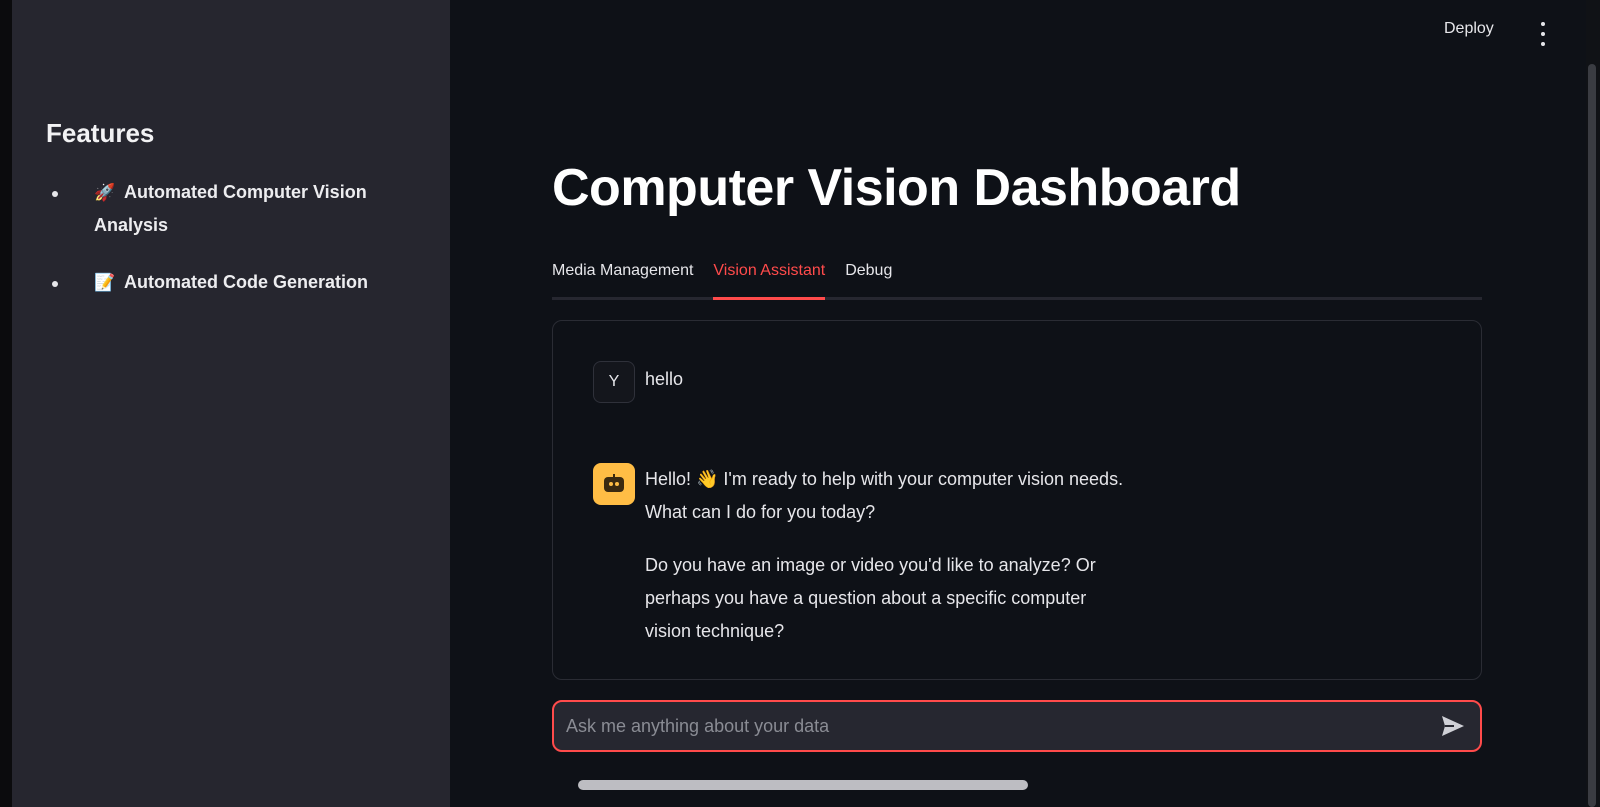 The width and height of the screenshot is (1600, 807). I want to click on tab-media-management: Media Management, so click(622, 277).